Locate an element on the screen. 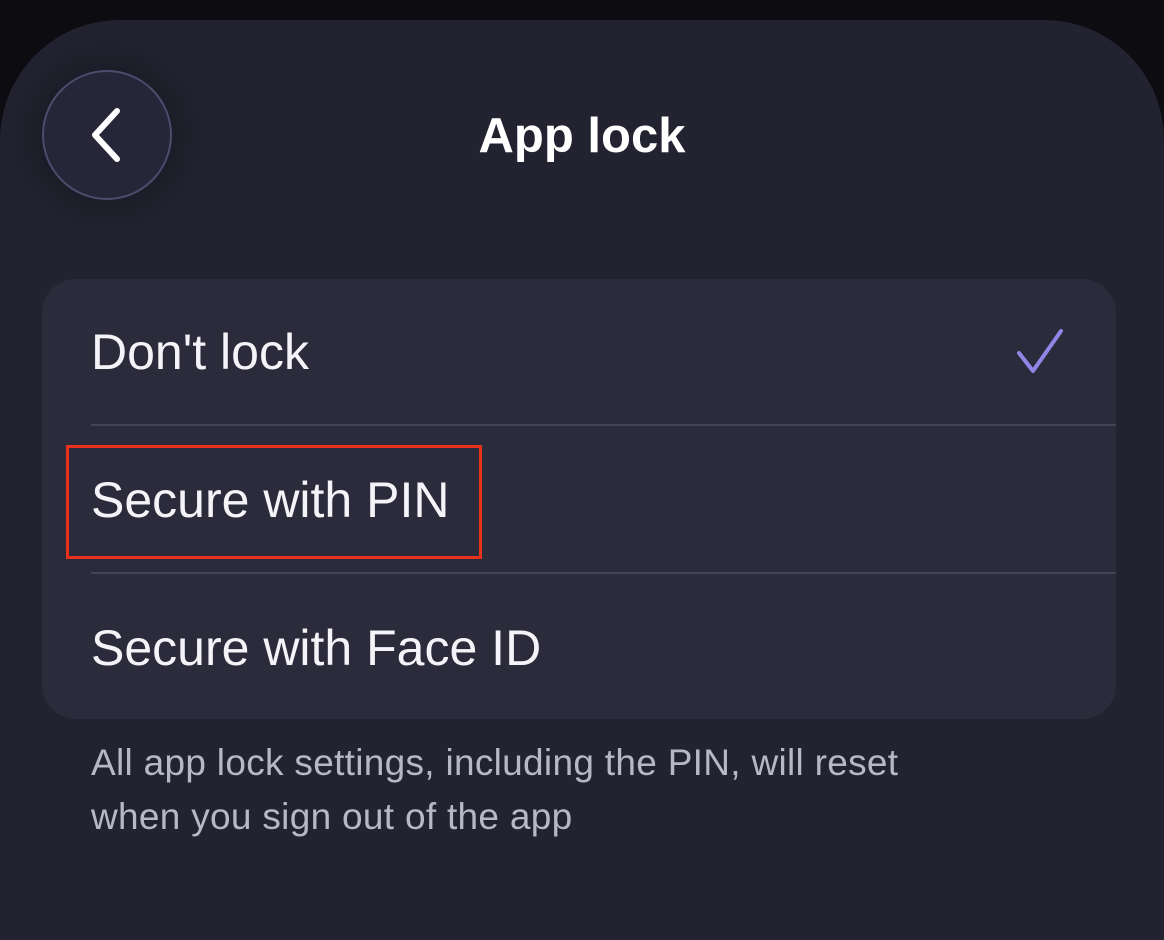  option-label: Secure with Face ID is located at coordinates (316, 648).